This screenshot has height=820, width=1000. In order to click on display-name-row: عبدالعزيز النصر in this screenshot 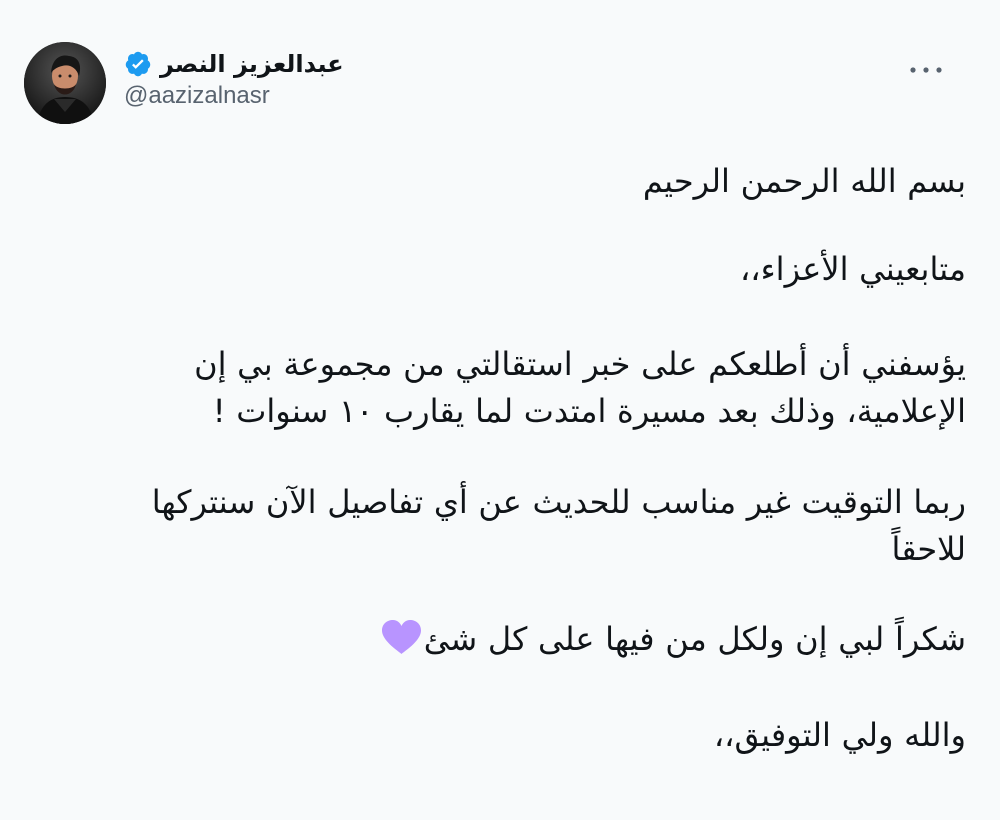, I will do `click(274, 64)`.